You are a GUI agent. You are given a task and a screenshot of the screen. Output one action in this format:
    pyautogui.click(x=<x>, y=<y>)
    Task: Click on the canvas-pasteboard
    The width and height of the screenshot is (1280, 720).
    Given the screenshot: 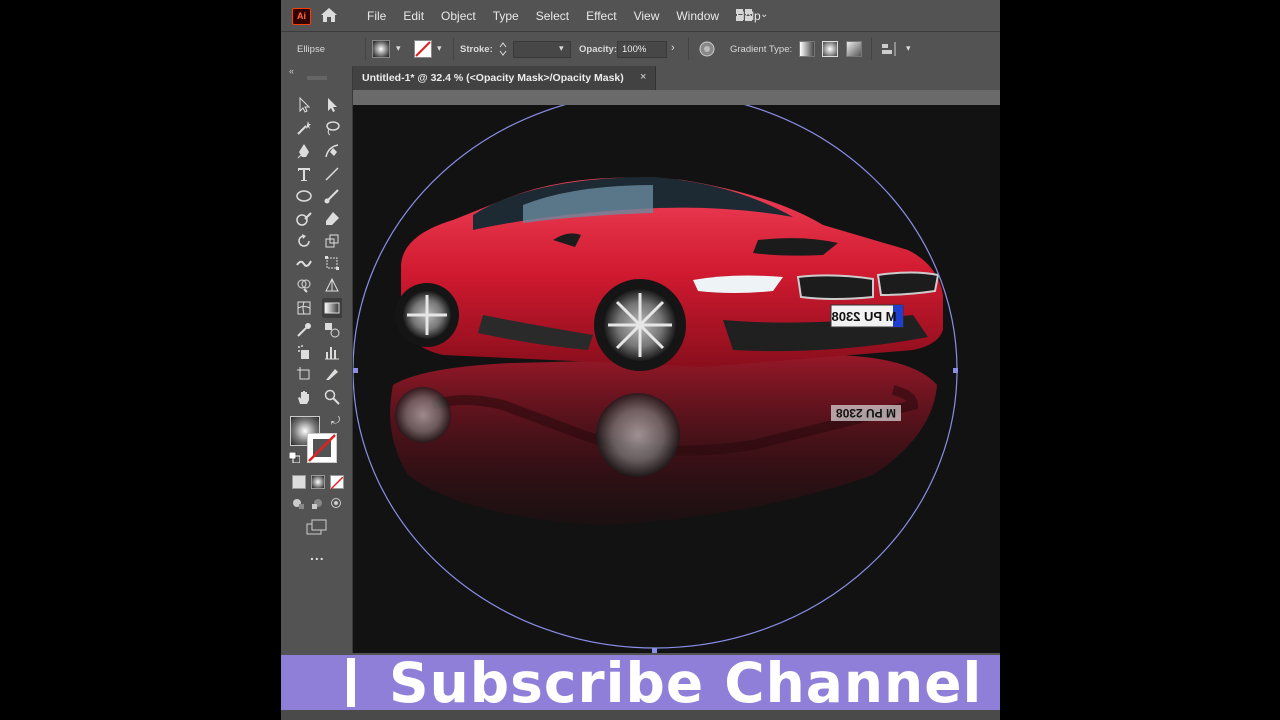 What is the action you would take?
    pyautogui.click(x=676, y=97)
    